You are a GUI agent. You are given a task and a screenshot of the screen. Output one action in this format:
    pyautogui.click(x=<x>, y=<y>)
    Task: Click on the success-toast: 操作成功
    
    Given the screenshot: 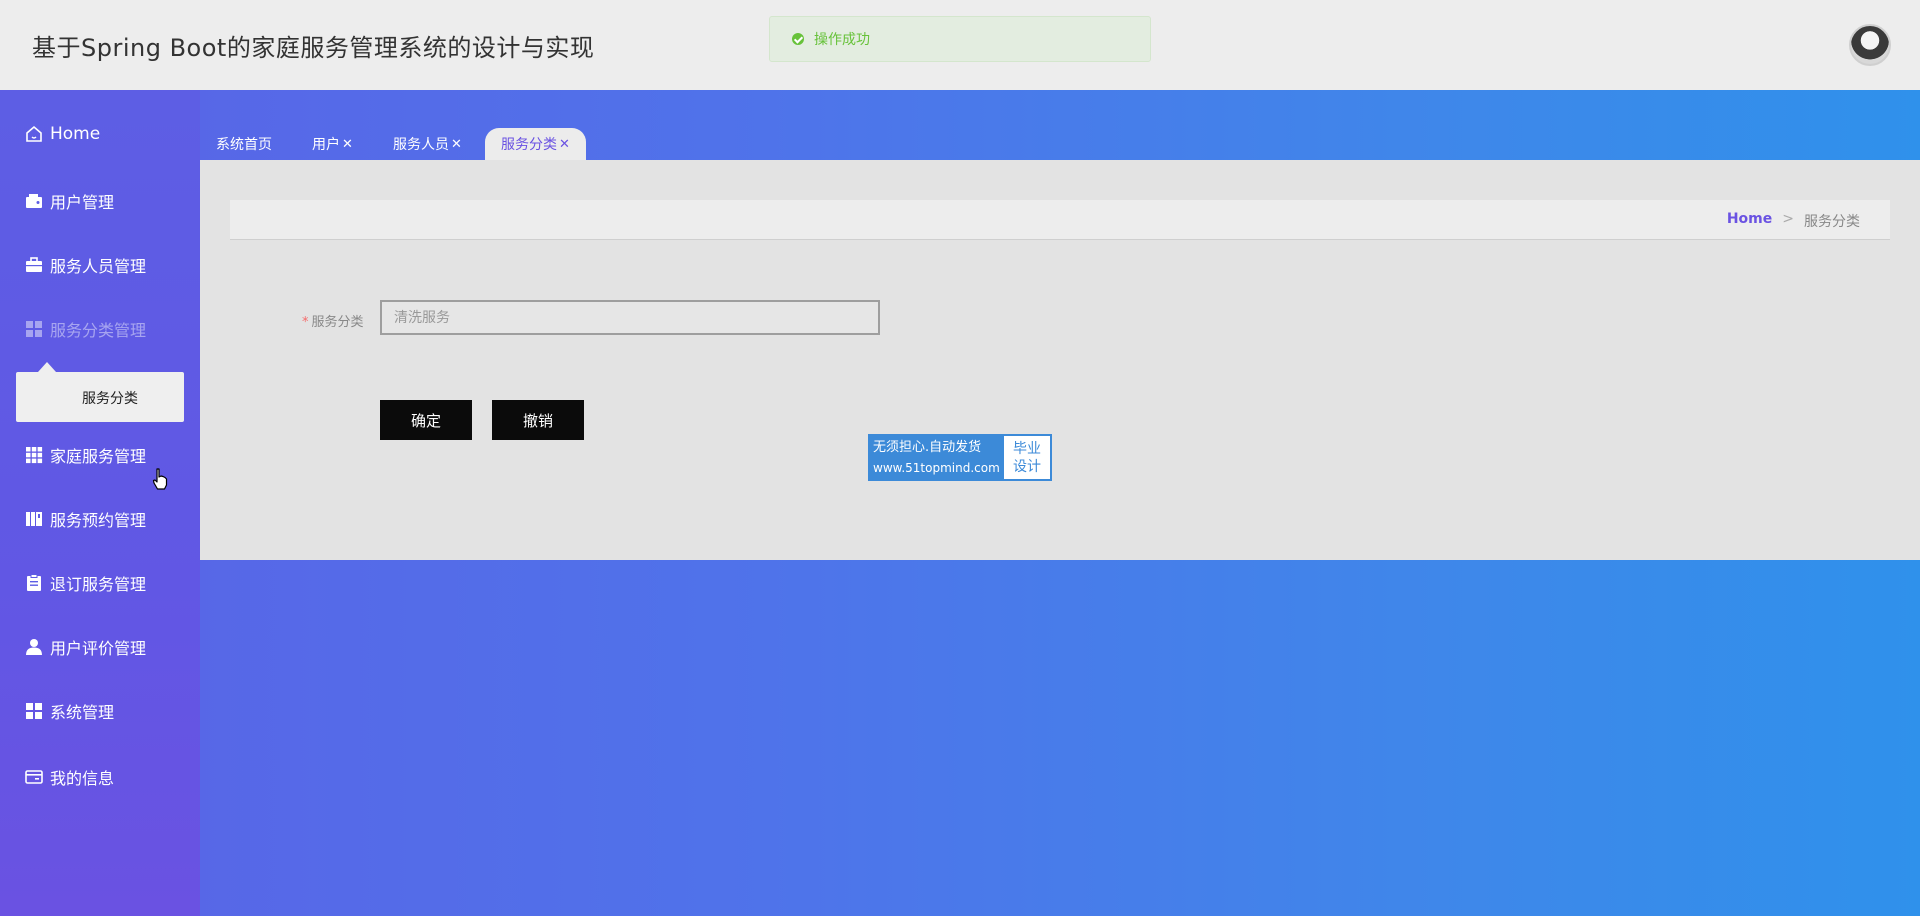 What is the action you would take?
    pyautogui.click(x=960, y=39)
    